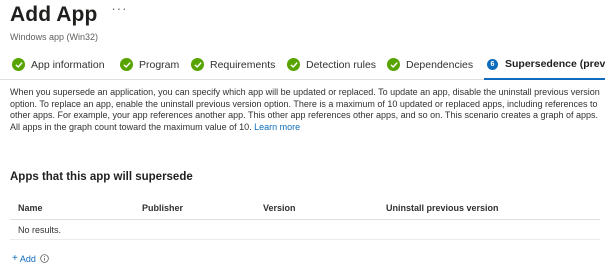  What do you see at coordinates (442, 208) in the screenshot?
I see `column-header-uninstall-previous-version: Uninstall previous version` at bounding box center [442, 208].